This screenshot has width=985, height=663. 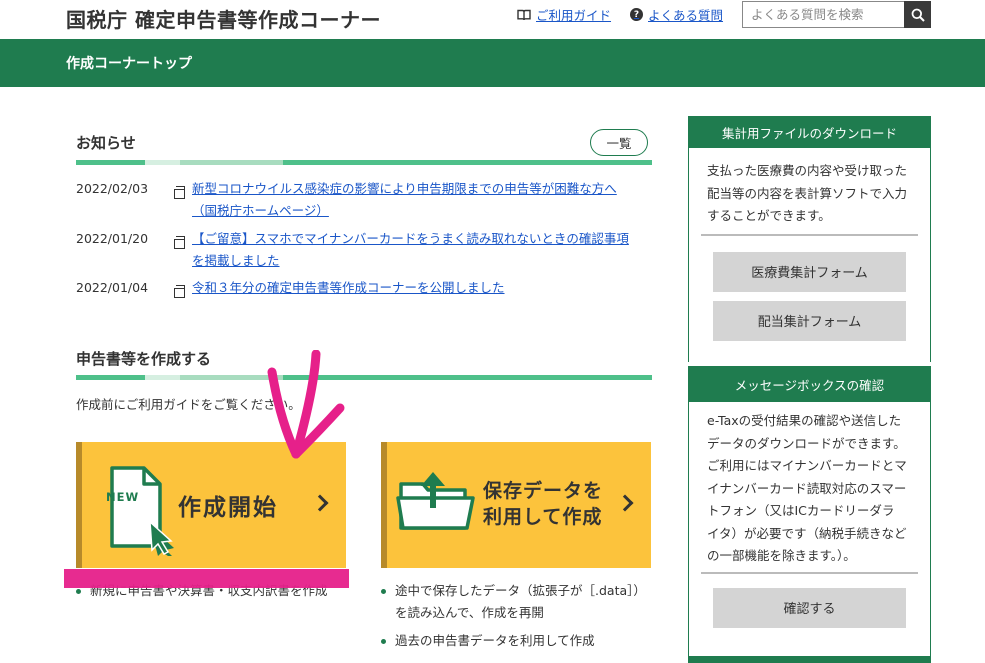 I want to click on notice-link: 令和３年分の確定申告書等作成コーナーを公開しました, so click(x=348, y=288).